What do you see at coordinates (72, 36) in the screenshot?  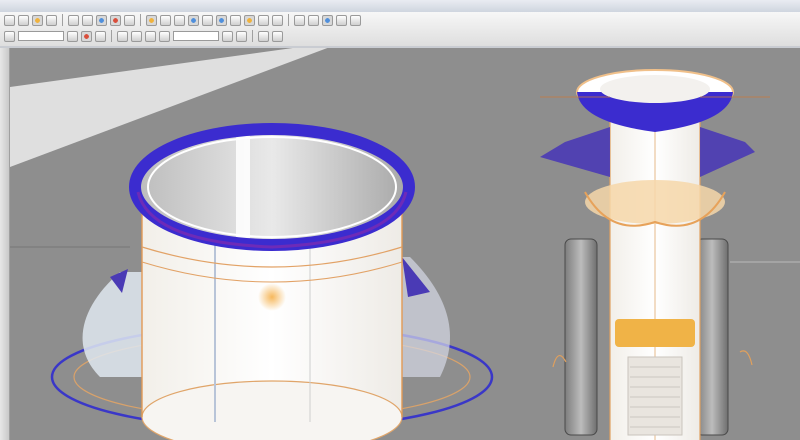 I see `zoom-area-icon` at bounding box center [72, 36].